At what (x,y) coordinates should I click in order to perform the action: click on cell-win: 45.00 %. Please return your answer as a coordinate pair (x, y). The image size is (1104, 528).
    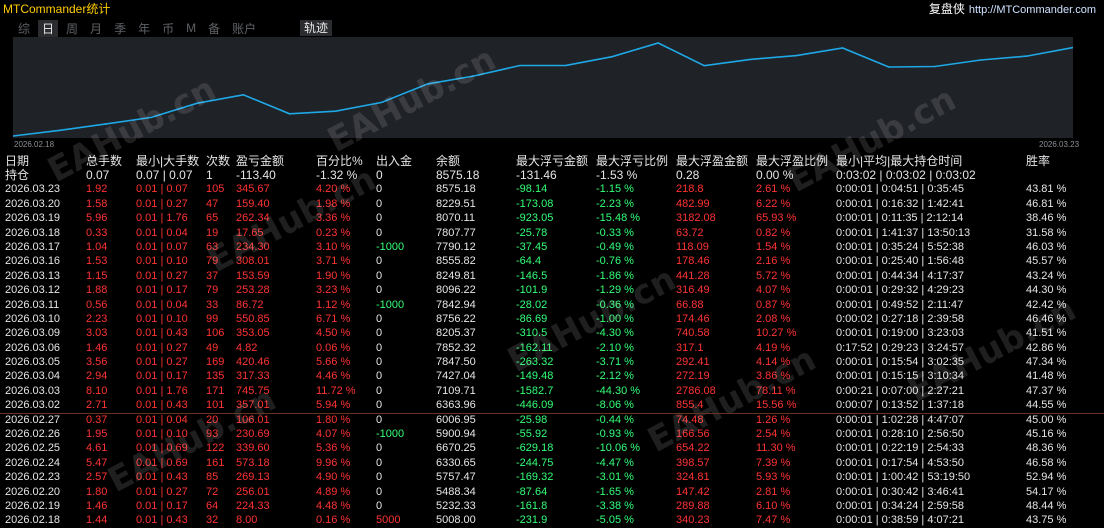
    Looking at the image, I should click on (1046, 419).